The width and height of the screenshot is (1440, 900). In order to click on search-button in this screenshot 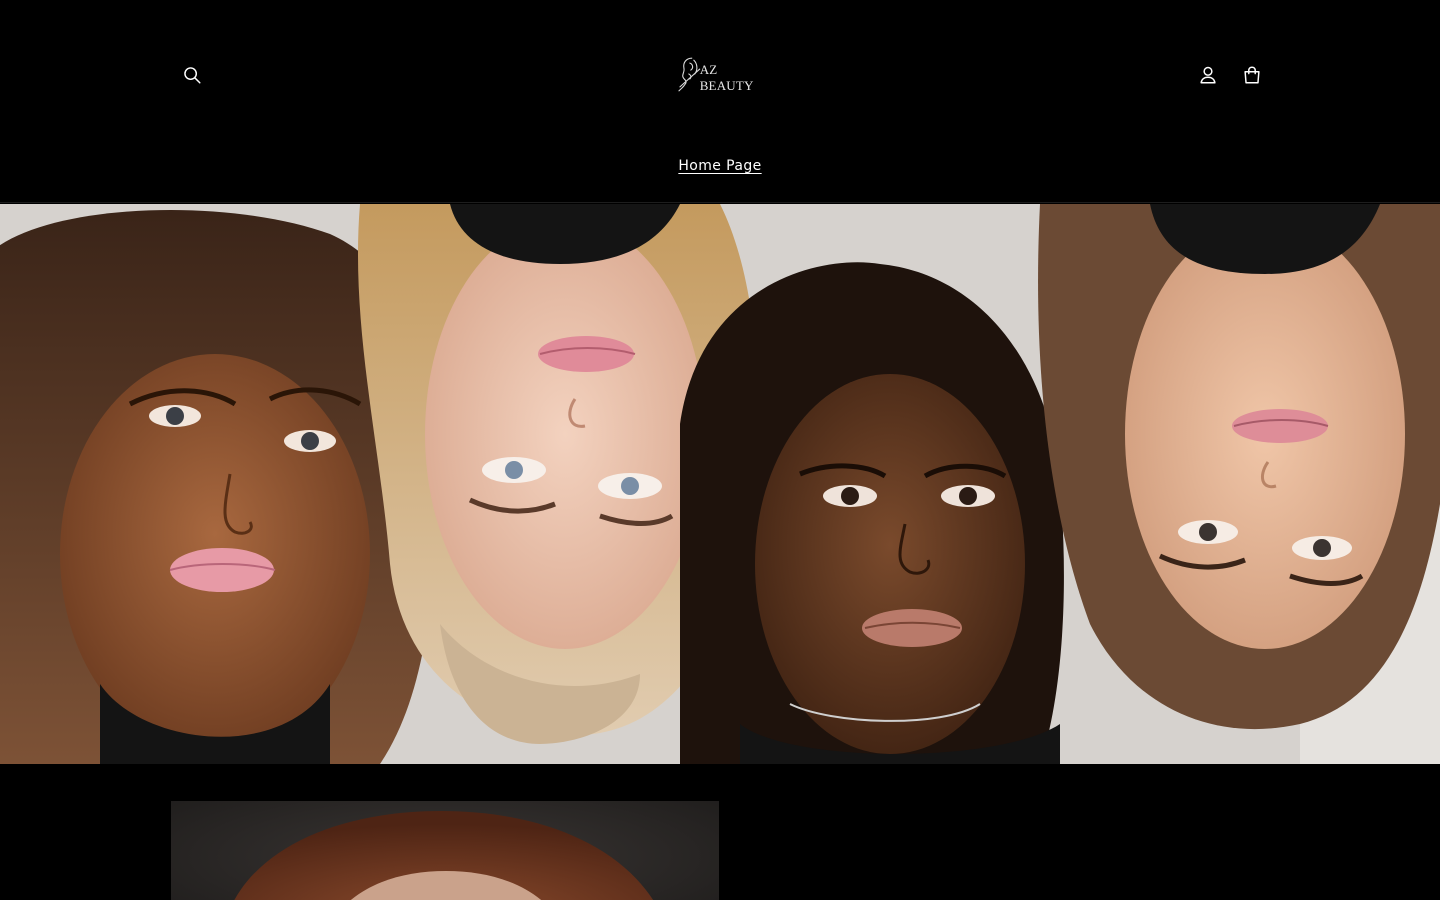, I will do `click(192, 75)`.